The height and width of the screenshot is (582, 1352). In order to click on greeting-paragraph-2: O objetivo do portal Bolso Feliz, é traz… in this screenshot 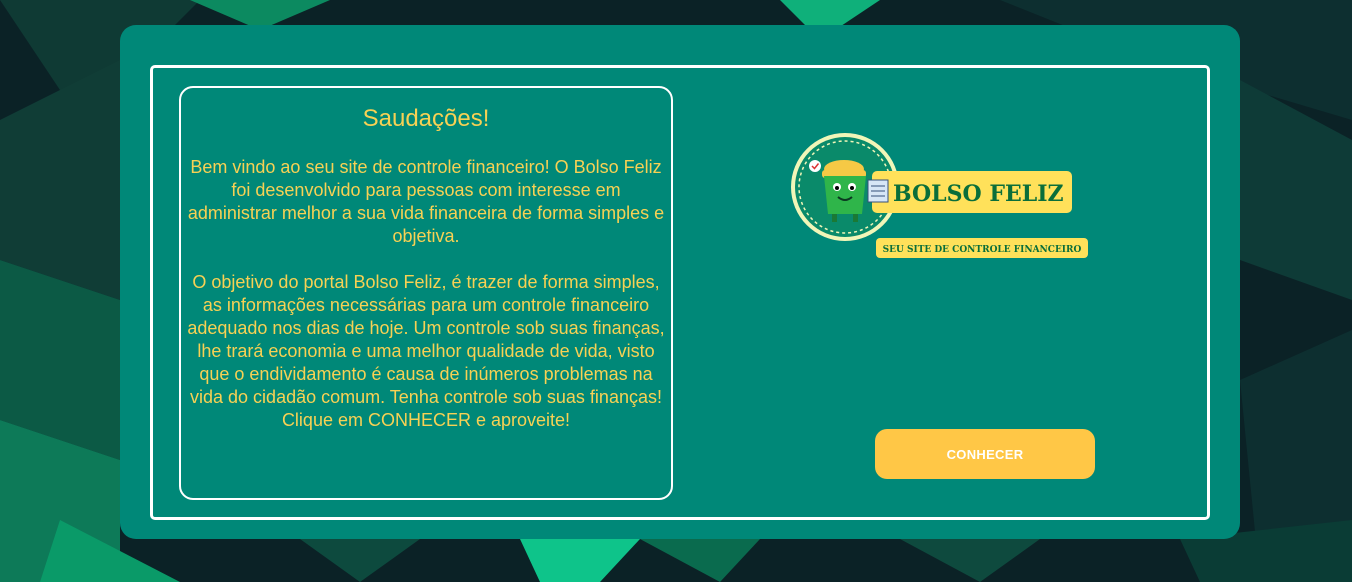, I will do `click(426, 351)`.